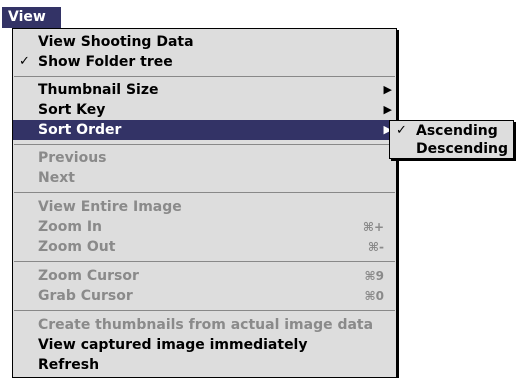 The width and height of the screenshot is (517, 378). Describe the element at coordinates (204, 110) in the screenshot. I see `menu-item-sort-key: Sort Key ▶` at that location.